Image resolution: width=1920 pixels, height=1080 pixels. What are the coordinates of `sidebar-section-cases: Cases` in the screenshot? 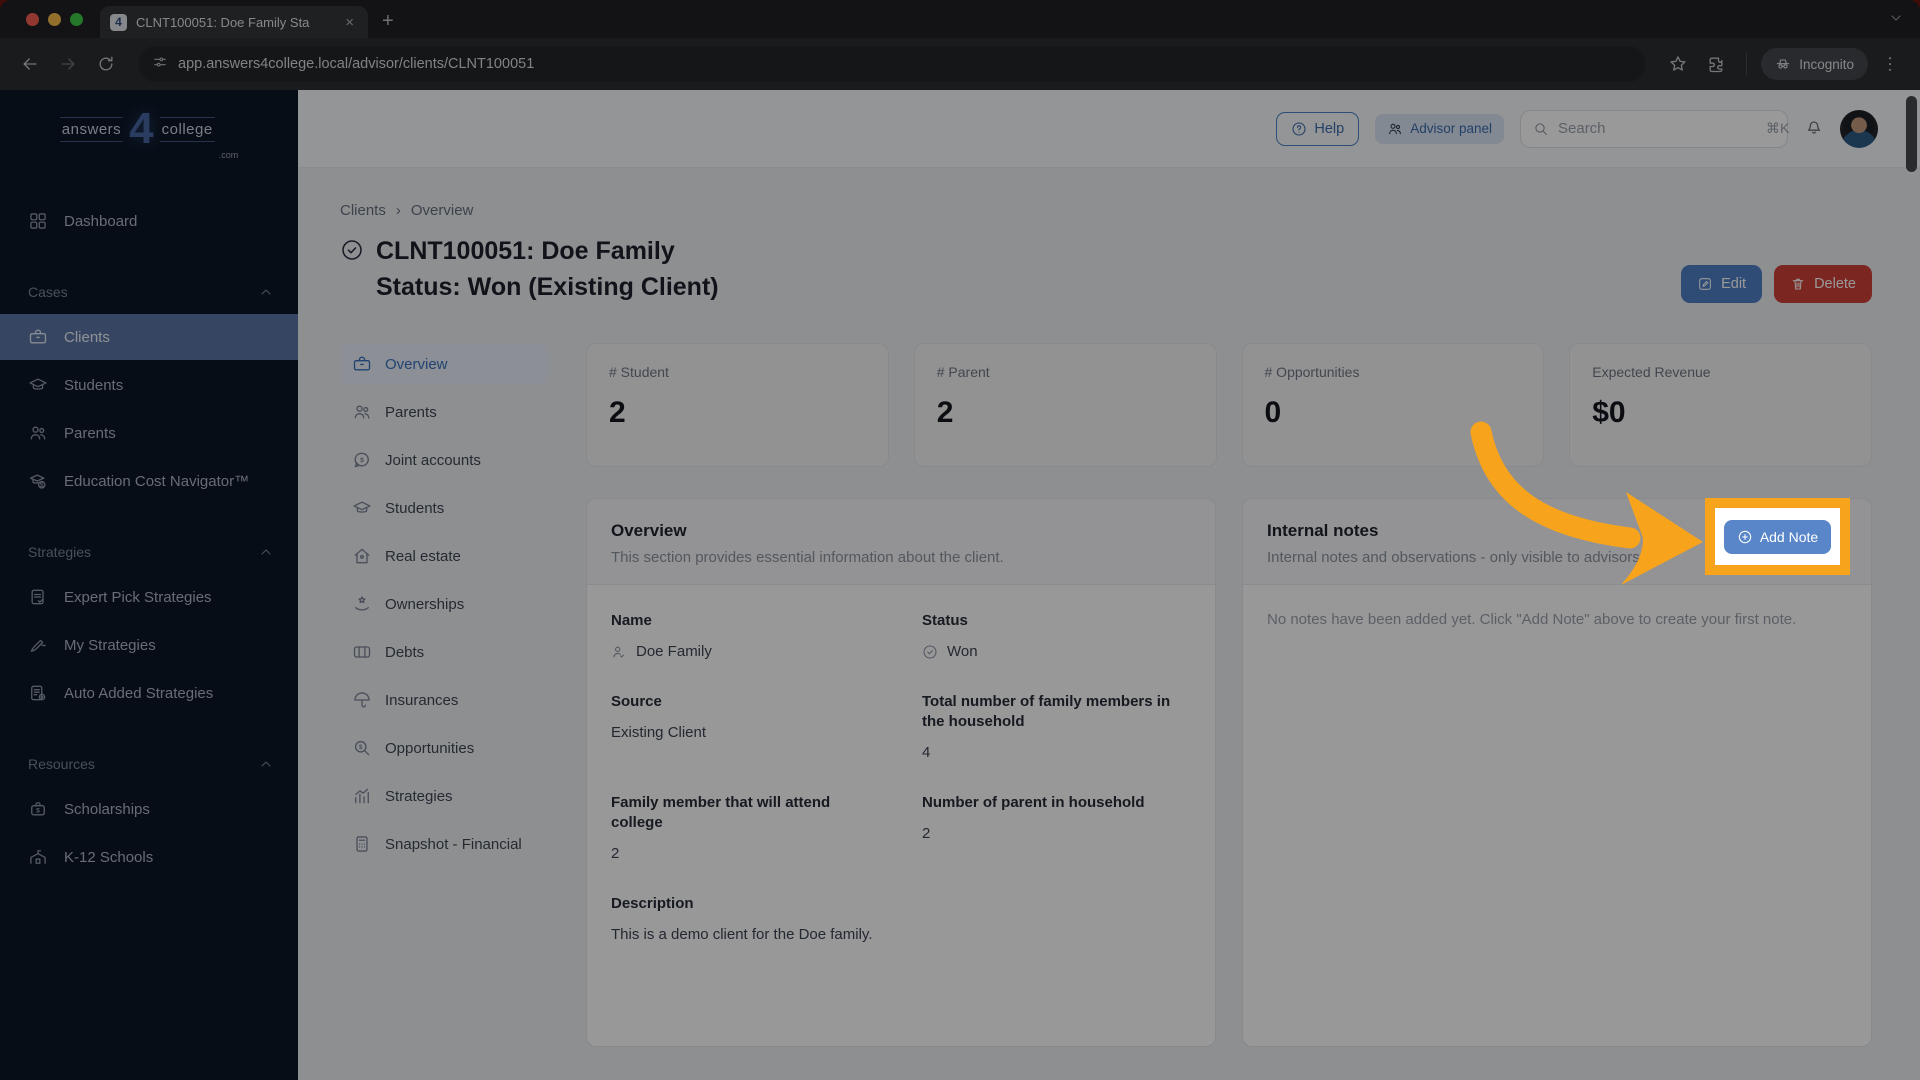 It's located at (149, 292).